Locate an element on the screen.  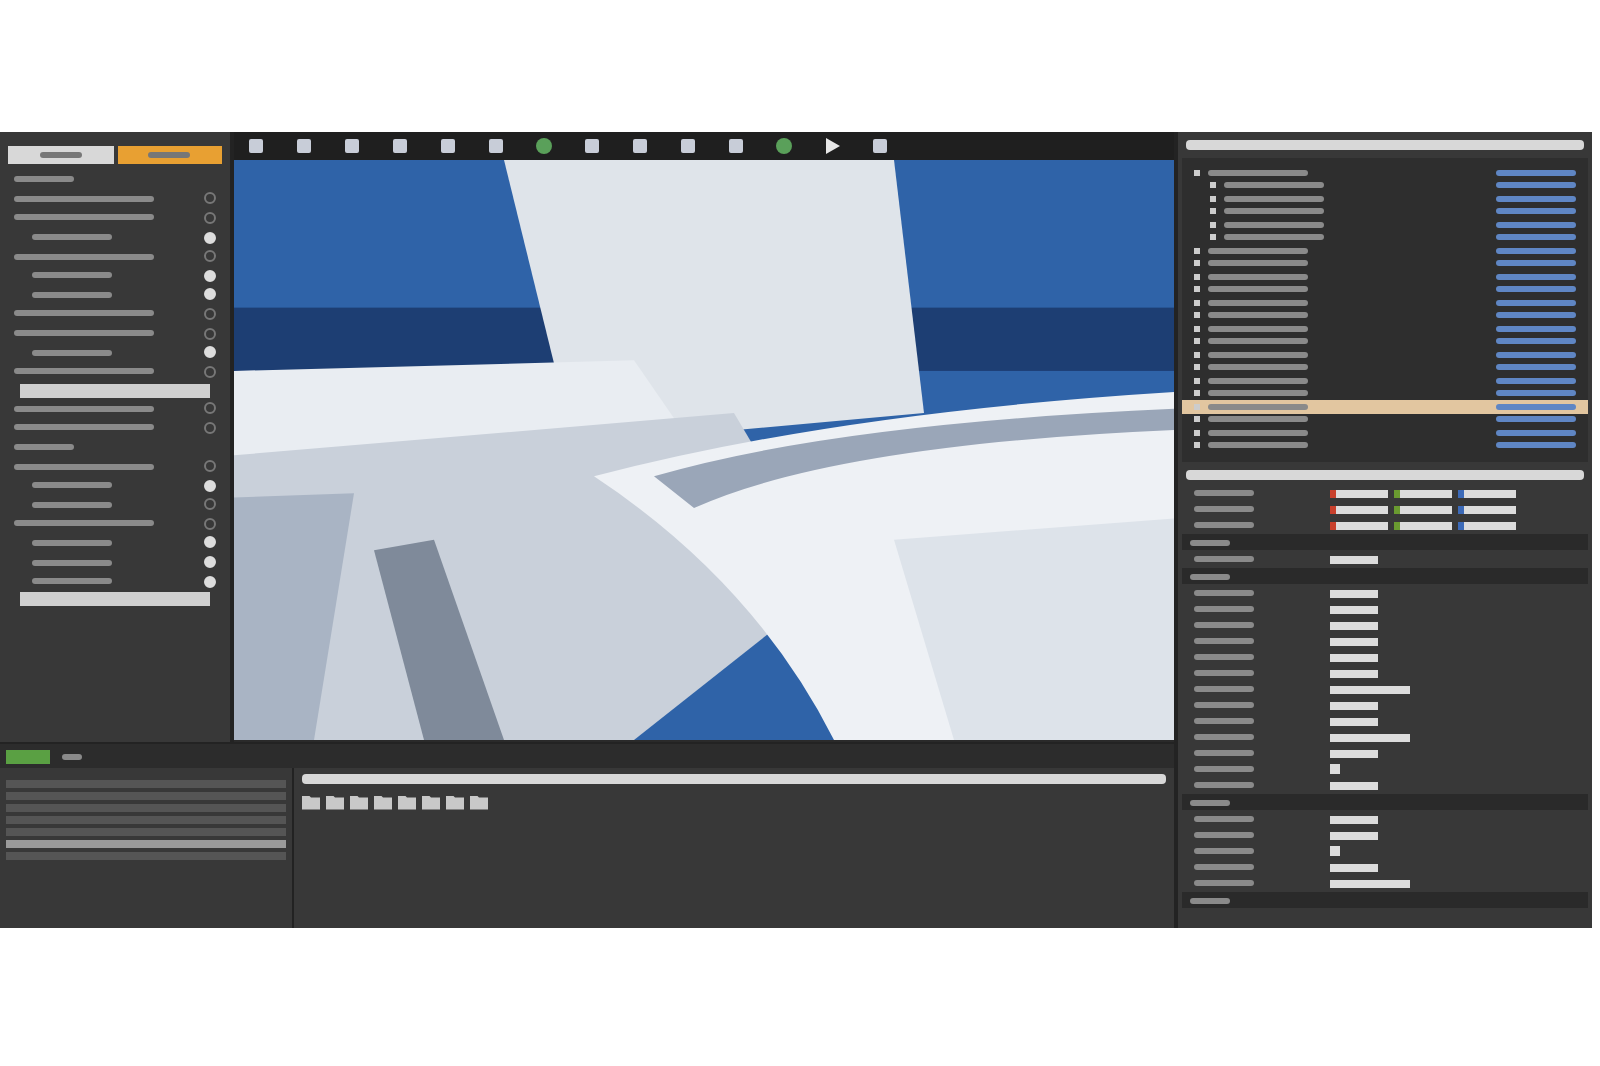
add-button is located at coordinates (28, 756).